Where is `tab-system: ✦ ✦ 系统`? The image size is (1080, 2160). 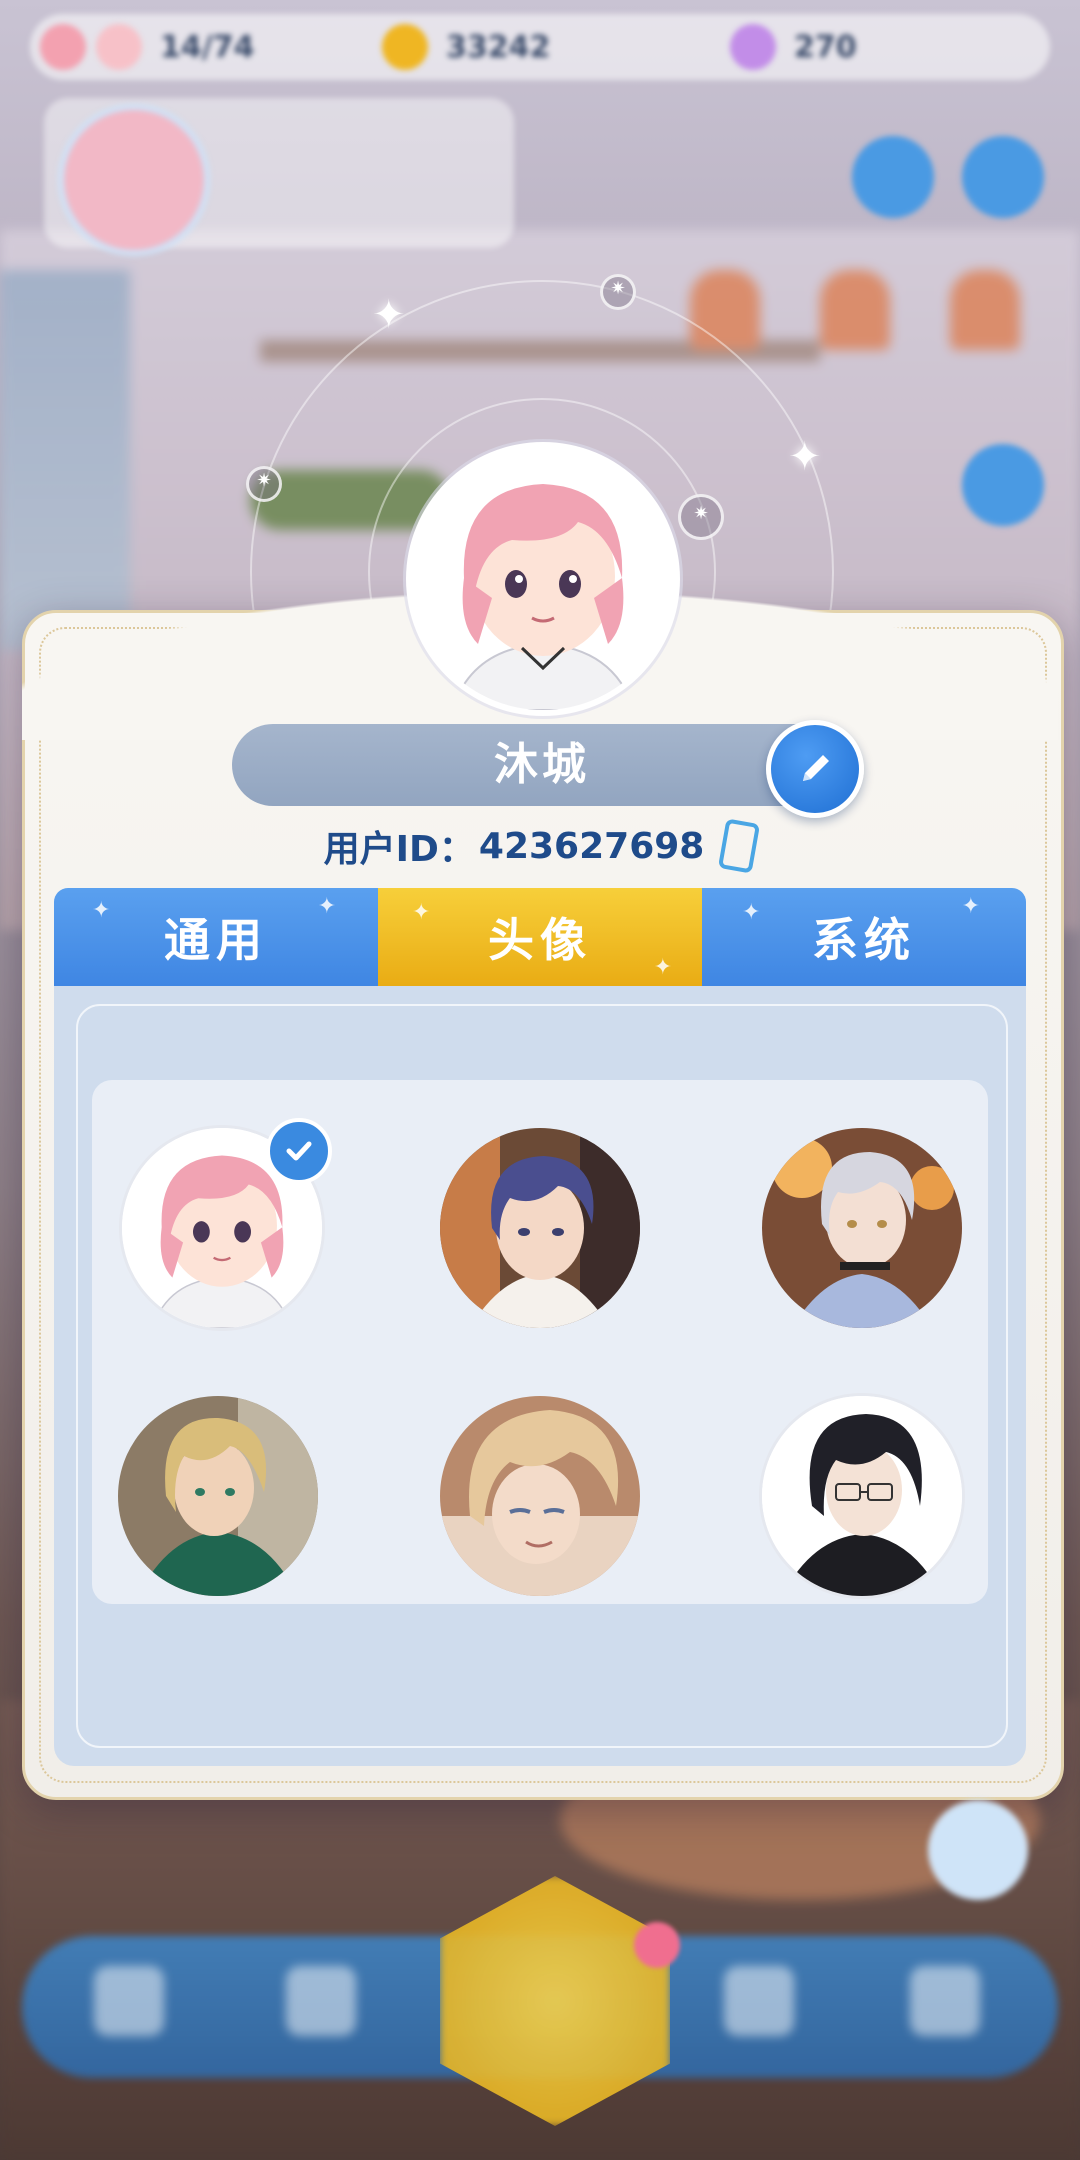
tab-system: ✦ ✦ 系统 is located at coordinates (864, 937).